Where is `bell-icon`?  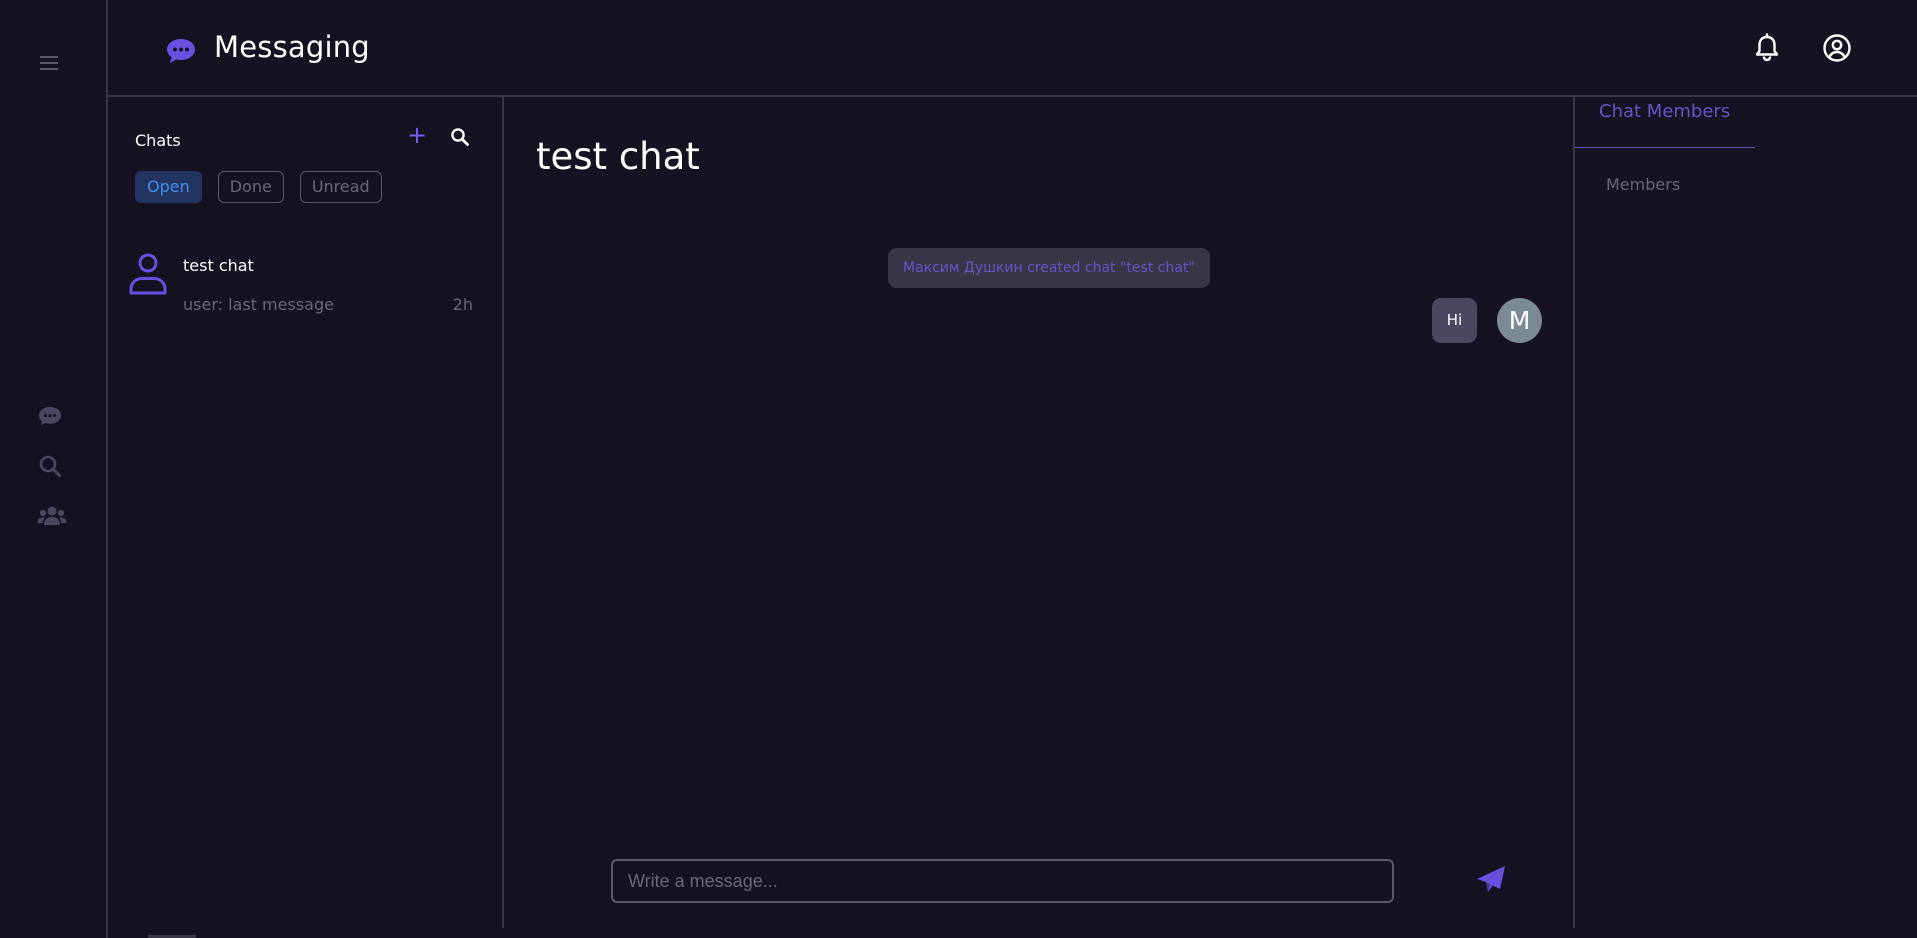
bell-icon is located at coordinates (1767, 48).